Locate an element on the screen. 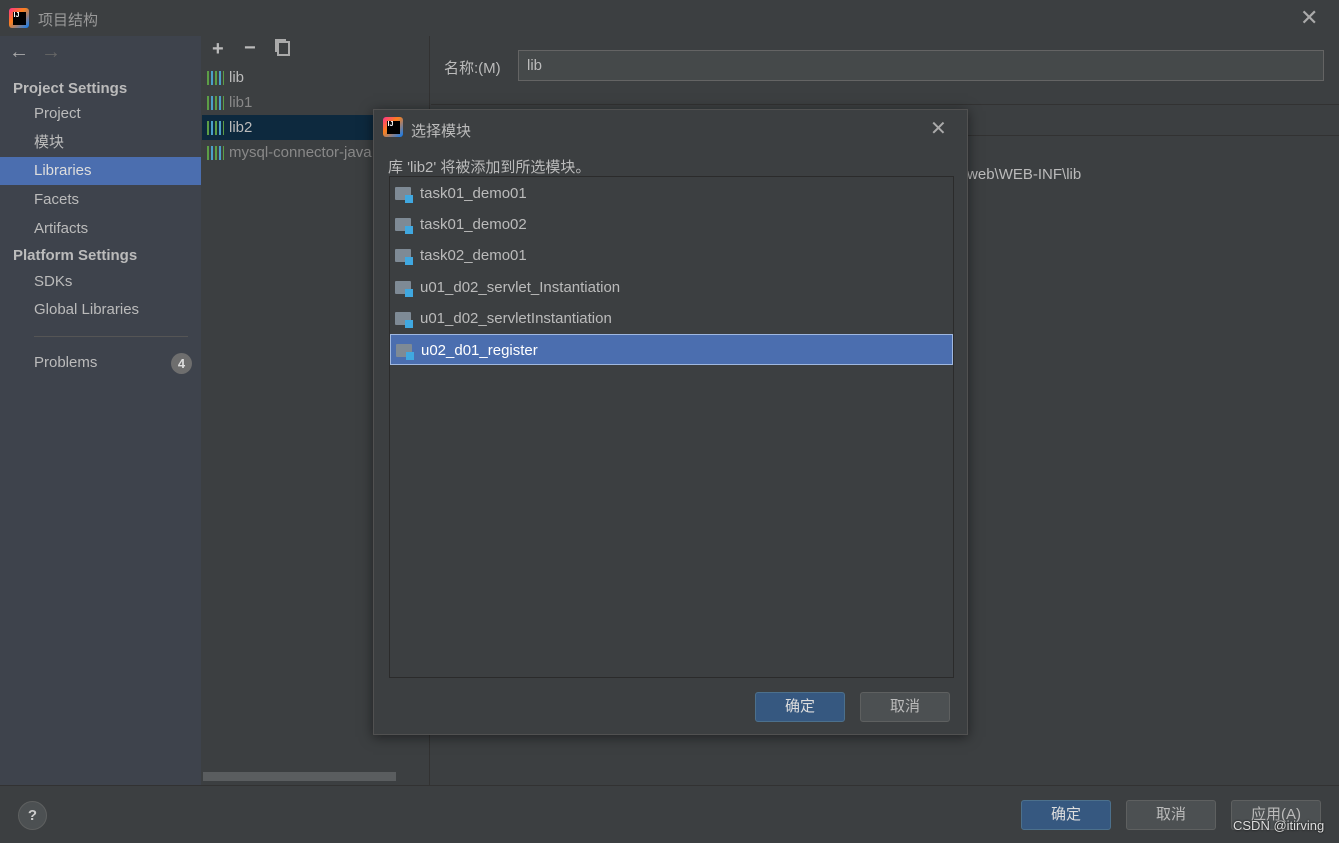 This screenshot has height=843, width=1339. remove-icon: − is located at coordinates (250, 48).